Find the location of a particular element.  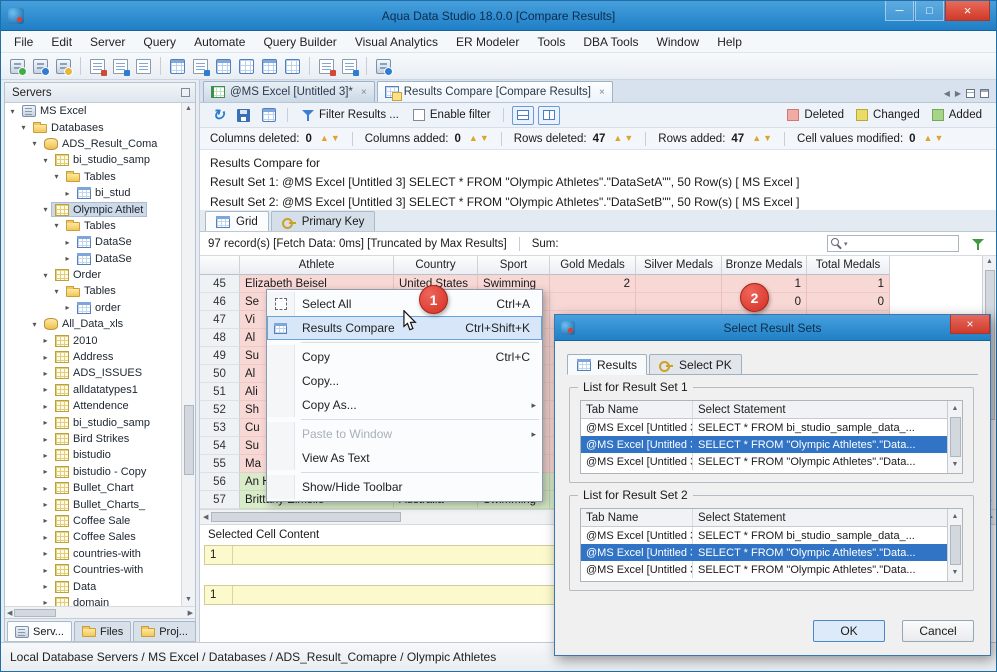

tree-item-countries-with: ▸ countries-with is located at coordinates (93, 554).